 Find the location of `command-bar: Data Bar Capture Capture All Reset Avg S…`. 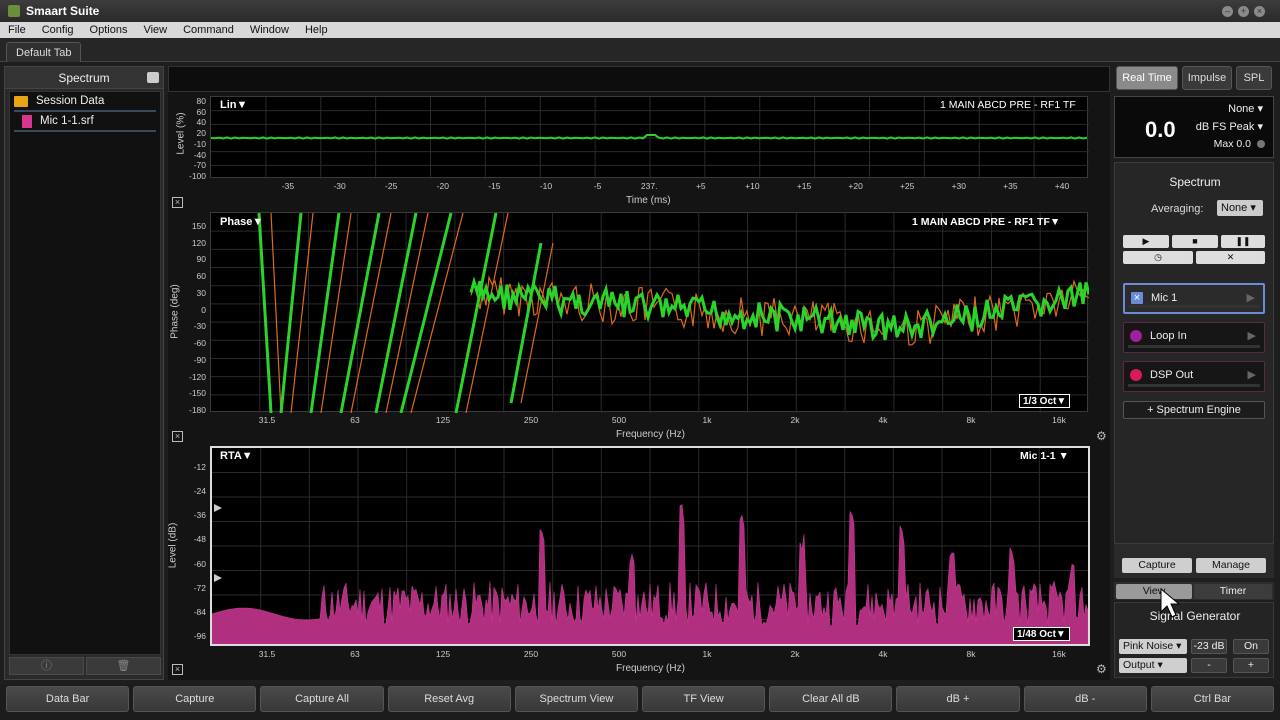

command-bar: Data Bar Capture Capture All Reset Avg S… is located at coordinates (640, 702).